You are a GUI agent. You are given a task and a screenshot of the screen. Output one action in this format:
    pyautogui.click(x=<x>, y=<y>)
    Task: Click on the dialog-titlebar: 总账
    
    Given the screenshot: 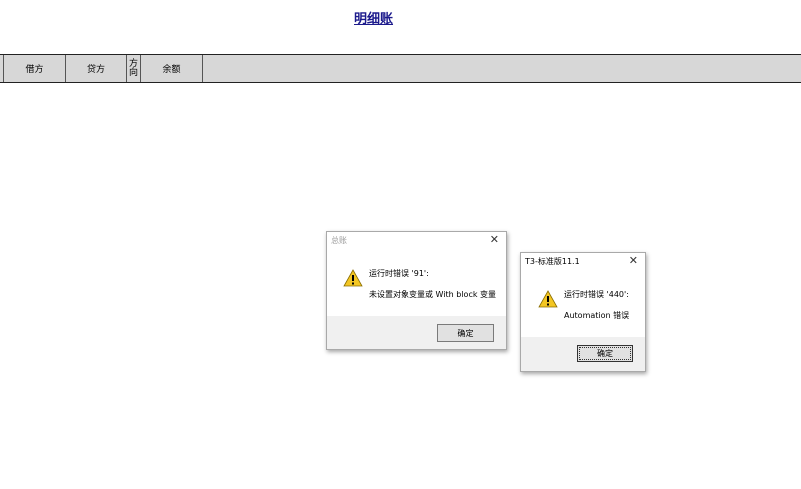 What is the action you would take?
    pyautogui.click(x=416, y=240)
    